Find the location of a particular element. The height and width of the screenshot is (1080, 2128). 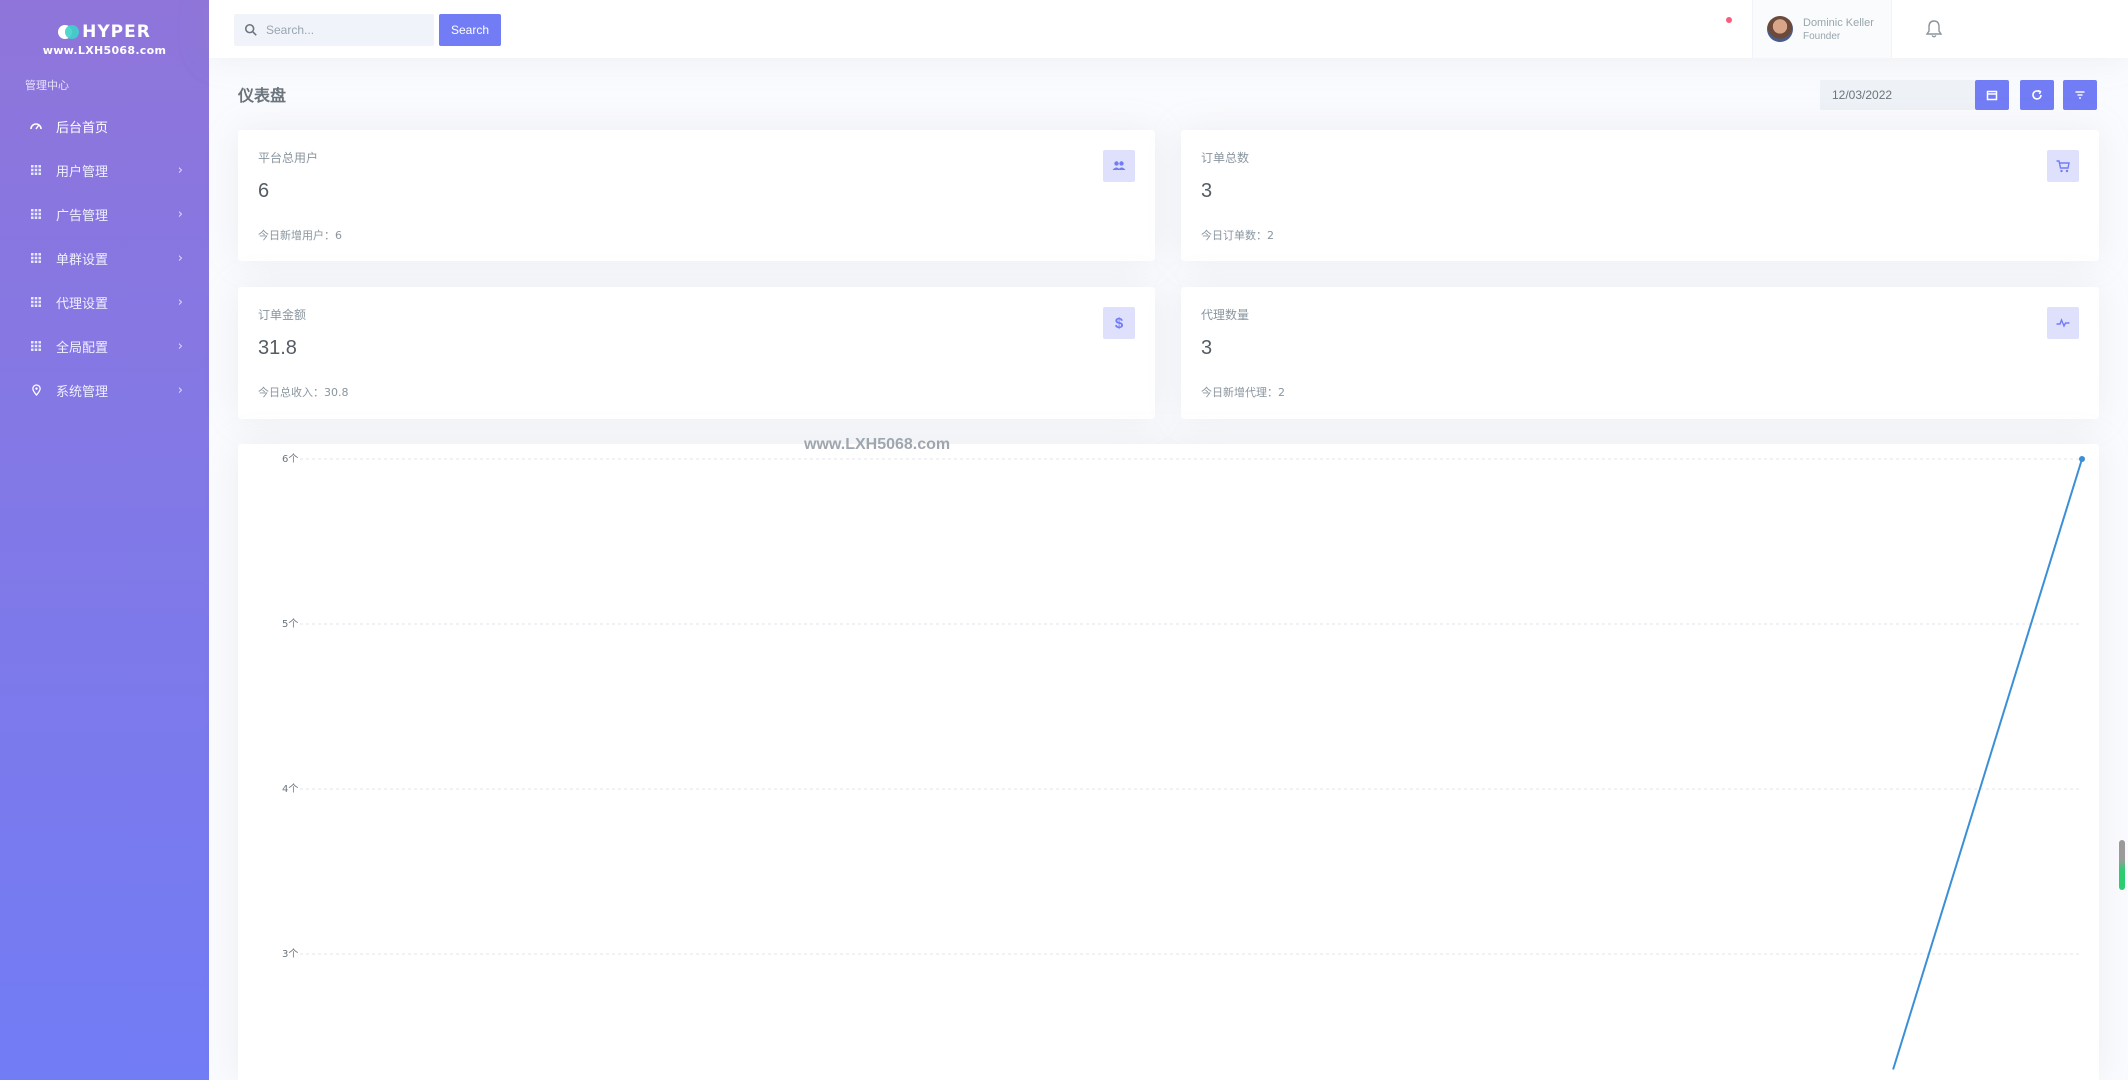

refresh-icon is located at coordinates (2037, 94).